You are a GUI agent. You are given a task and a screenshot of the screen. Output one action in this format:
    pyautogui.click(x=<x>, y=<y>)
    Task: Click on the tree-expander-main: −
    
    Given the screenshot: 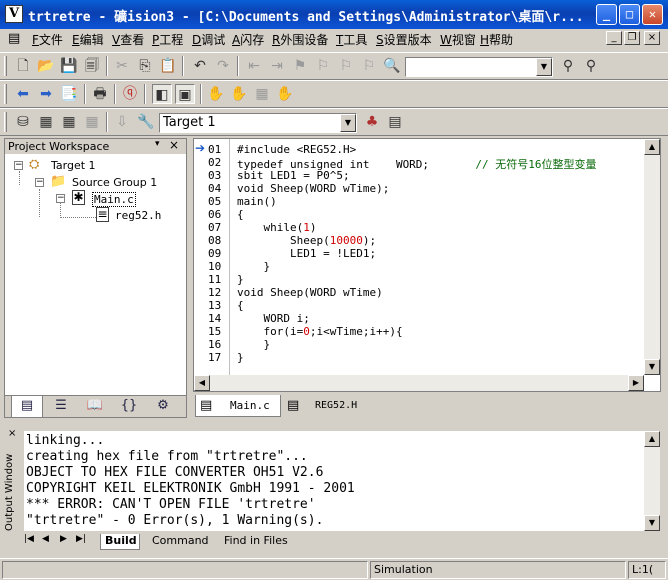 What is the action you would take?
    pyautogui.click(x=60, y=198)
    